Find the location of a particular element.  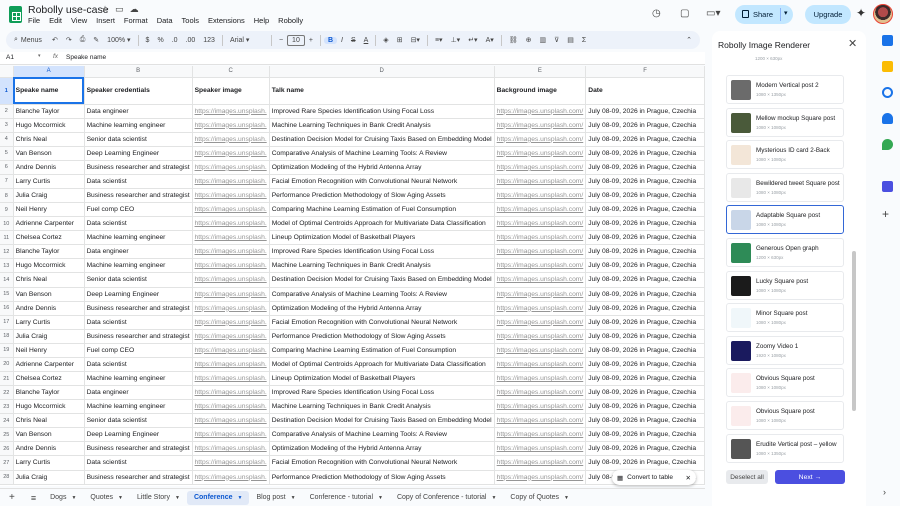

expand-rail-icon: › is located at coordinates (884, 492).